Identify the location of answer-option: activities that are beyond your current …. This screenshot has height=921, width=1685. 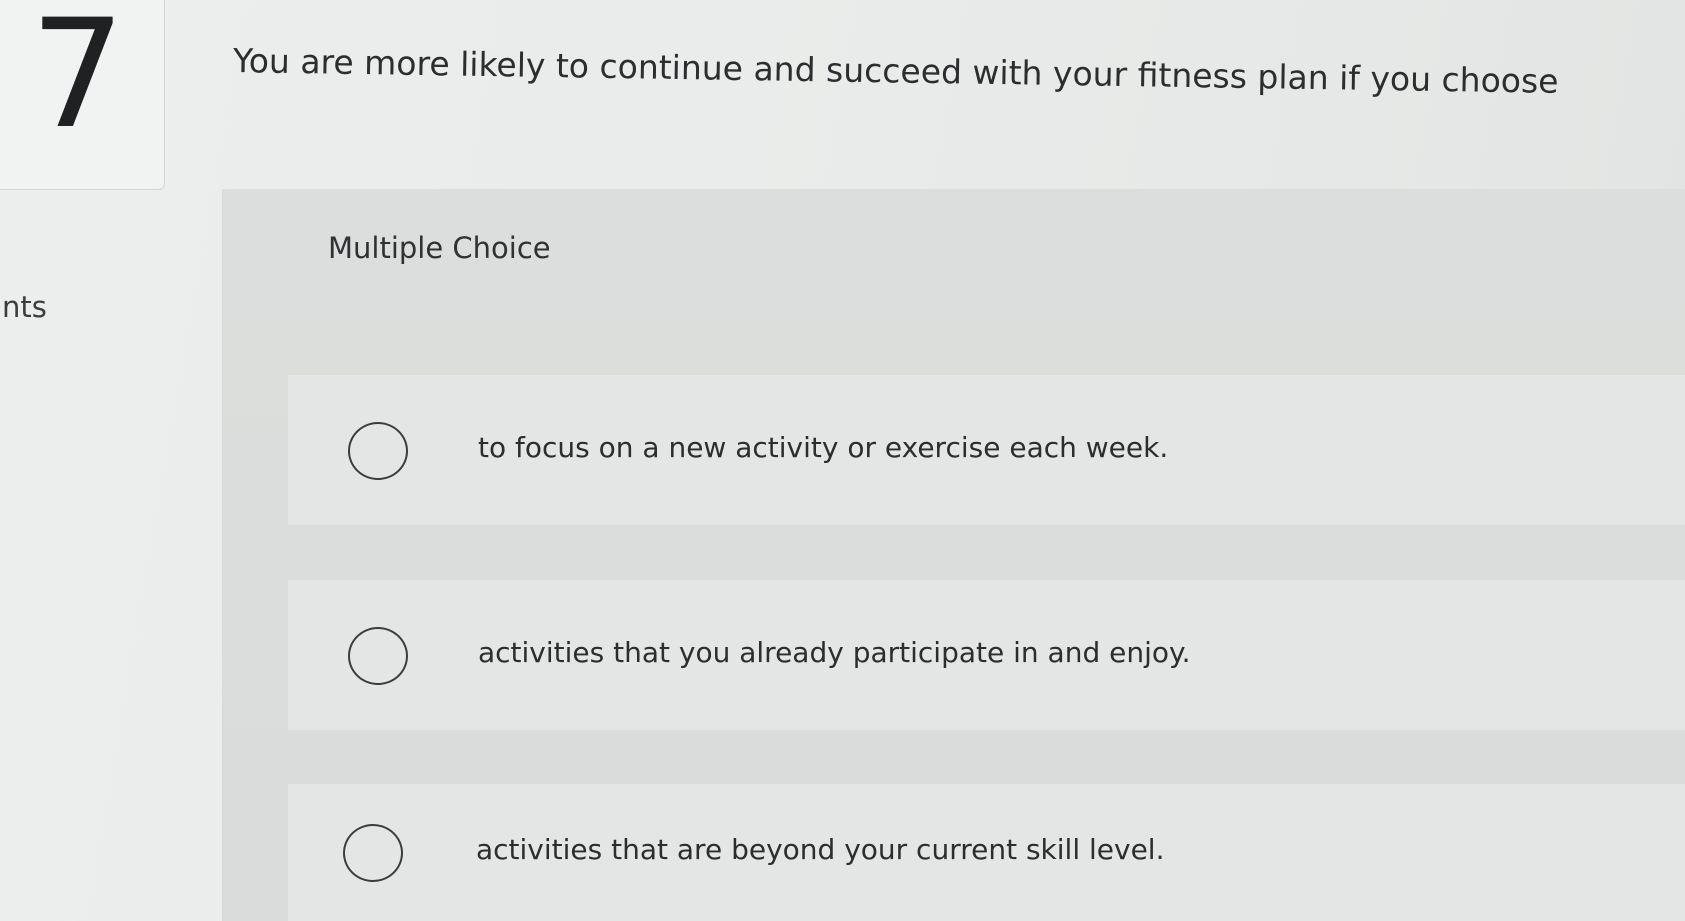
(986, 852).